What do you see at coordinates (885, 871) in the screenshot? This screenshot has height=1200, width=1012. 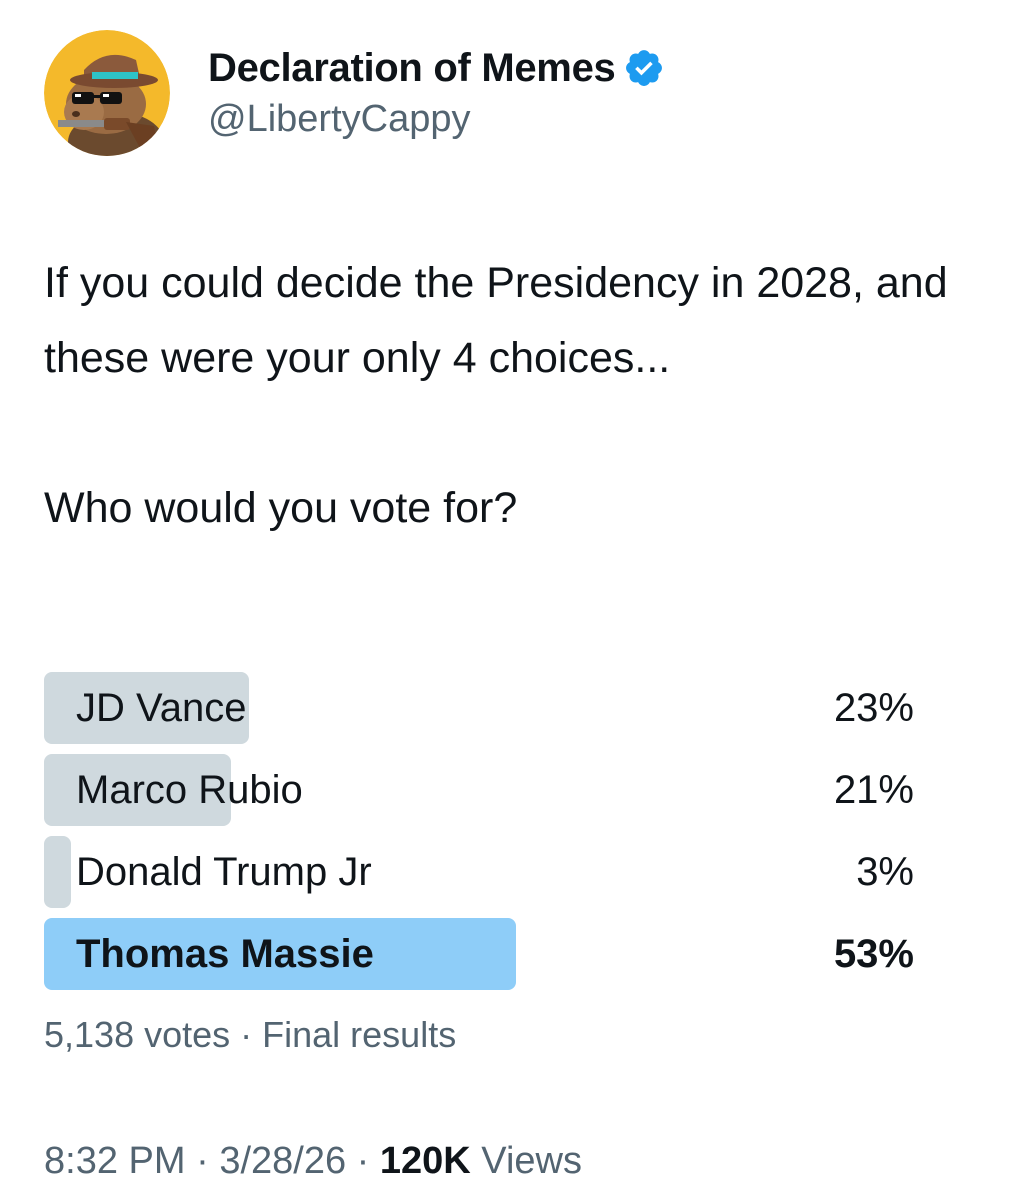 I see `poll-option-percent: 3%` at bounding box center [885, 871].